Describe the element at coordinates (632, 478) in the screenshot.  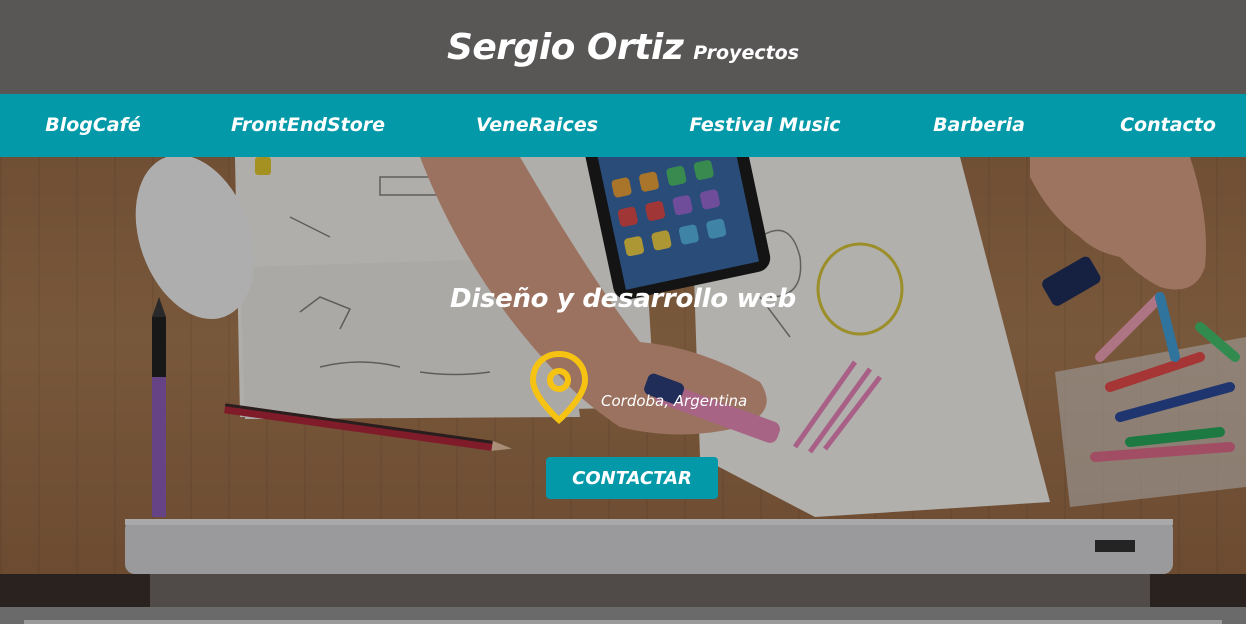
I see `contact-button: CONTACTAR` at that location.